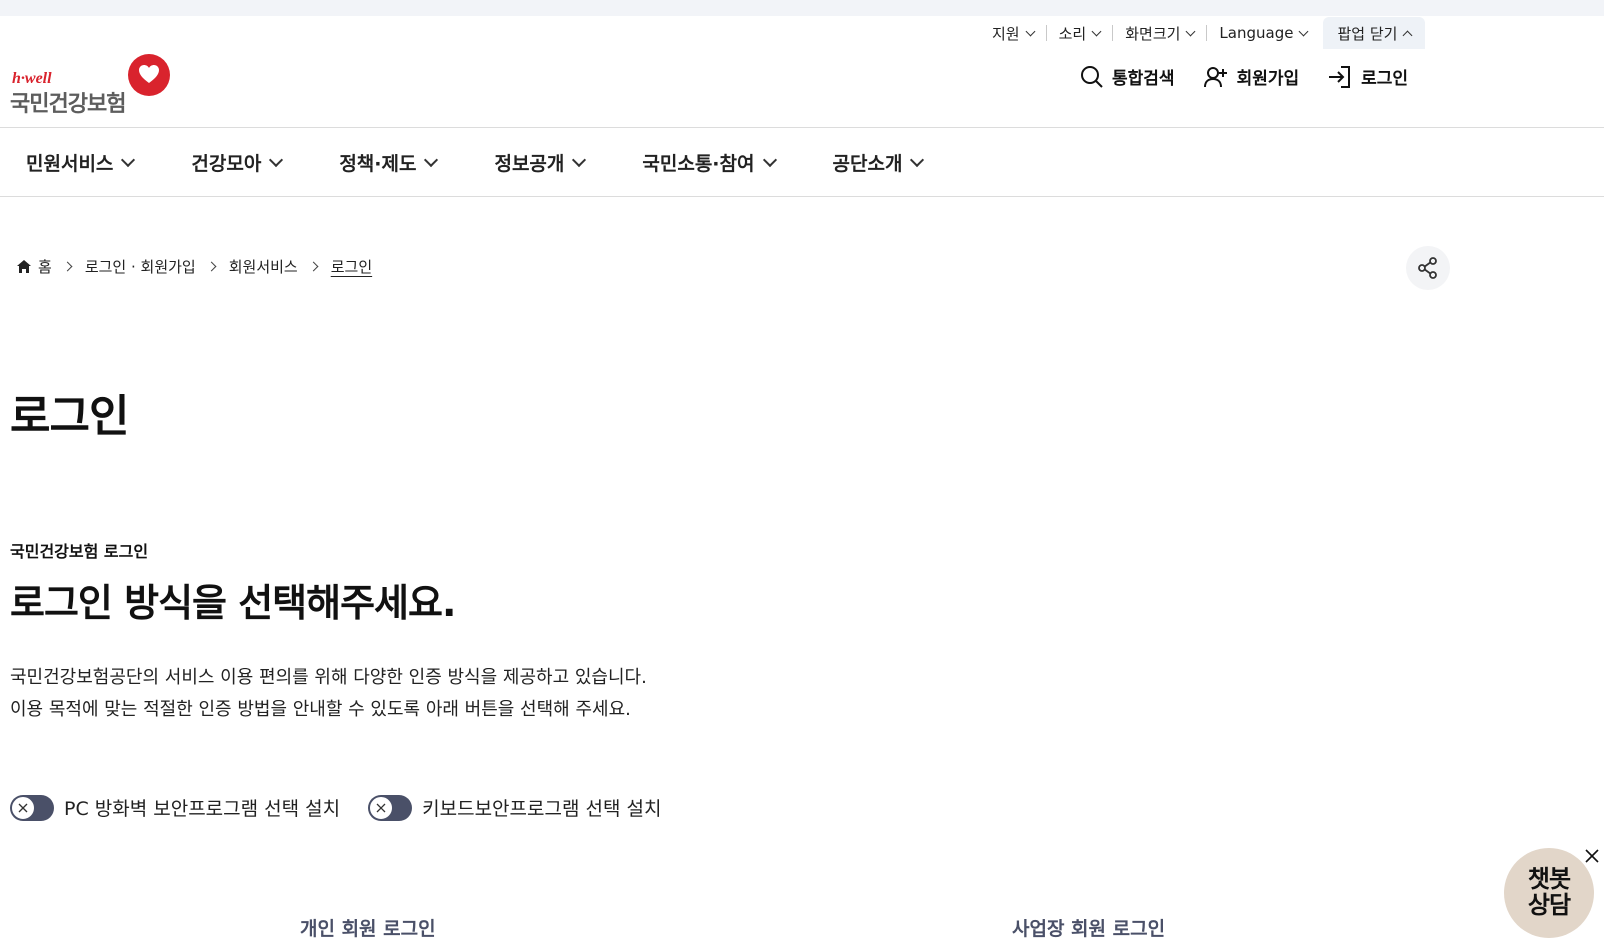 The image size is (1604, 945). I want to click on breadcrumb-home: 홈, so click(45, 266).